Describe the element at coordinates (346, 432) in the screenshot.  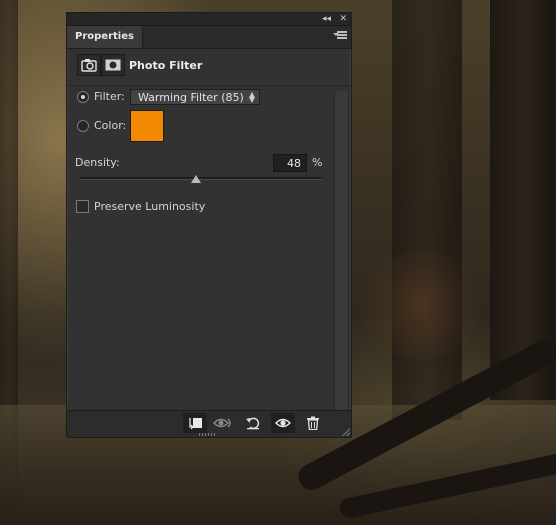
I see `panel-corner-resize-handle` at that location.